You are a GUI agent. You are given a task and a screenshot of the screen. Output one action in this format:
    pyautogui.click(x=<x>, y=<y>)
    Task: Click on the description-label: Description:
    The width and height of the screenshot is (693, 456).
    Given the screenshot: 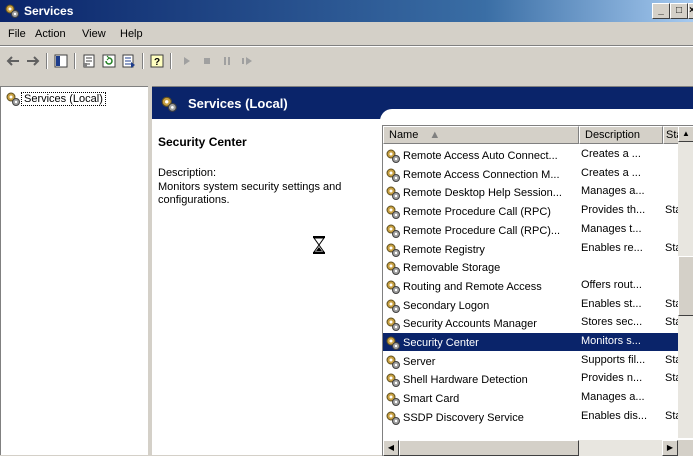 What is the action you would take?
    pyautogui.click(x=187, y=173)
    